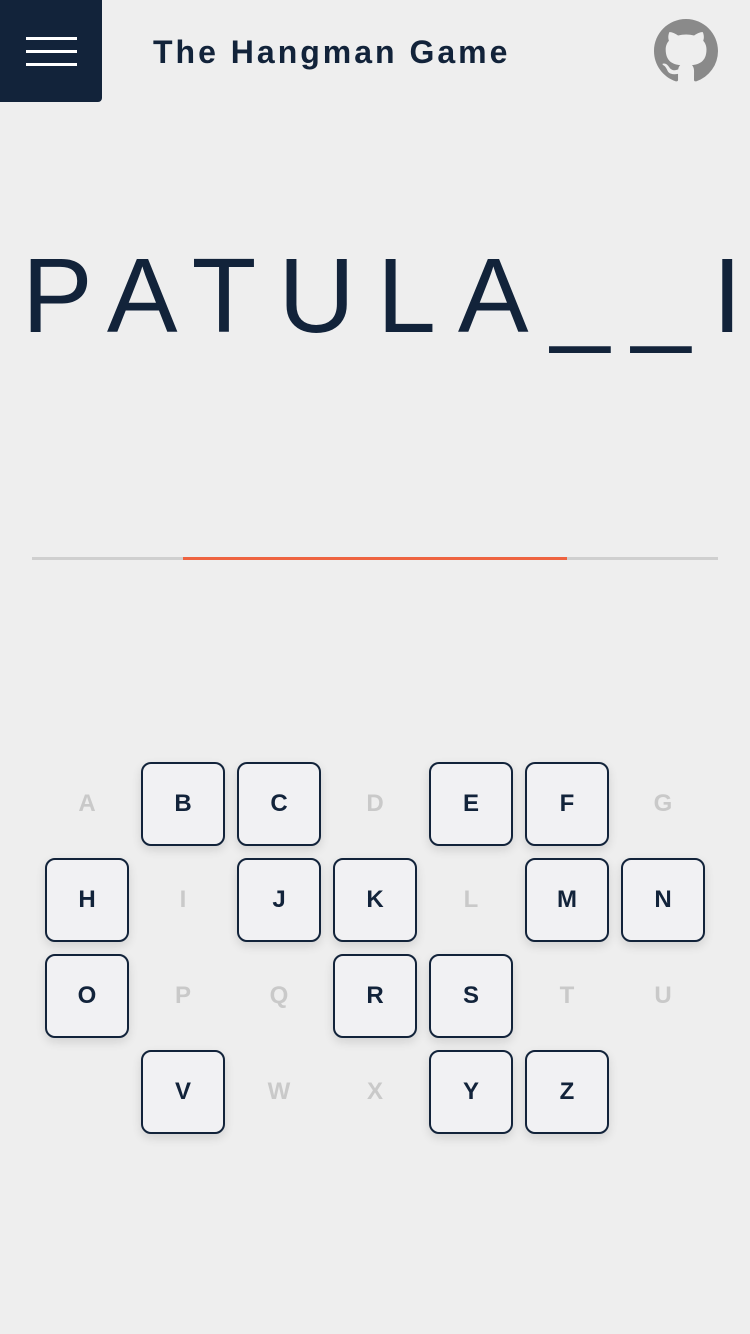 This screenshot has width=750, height=1334. I want to click on letter-key-l: L, so click(471, 899).